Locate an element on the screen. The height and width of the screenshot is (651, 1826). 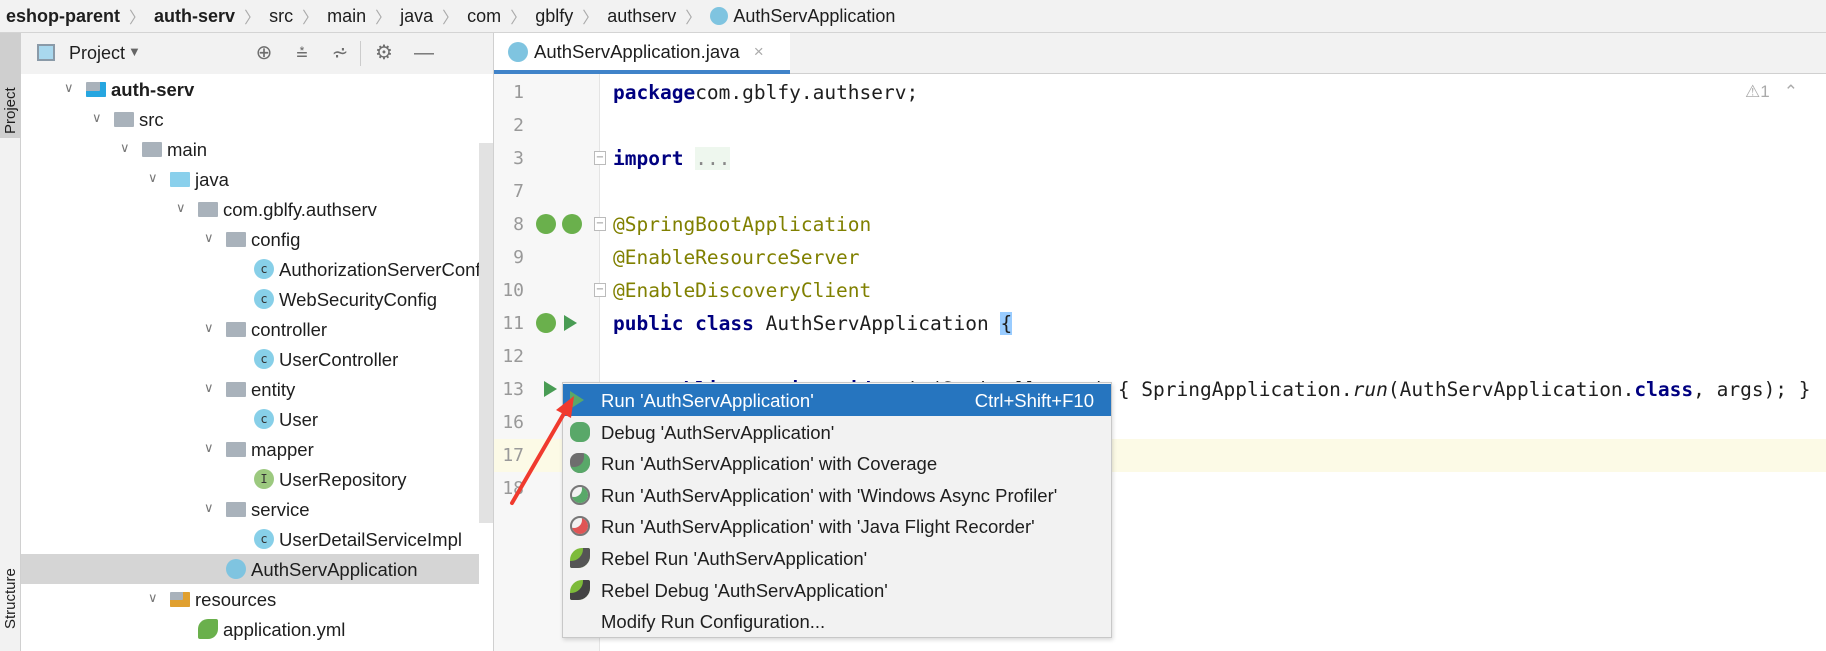
tree-item: c UserDetailServiceImpl is located at coordinates (250, 539).